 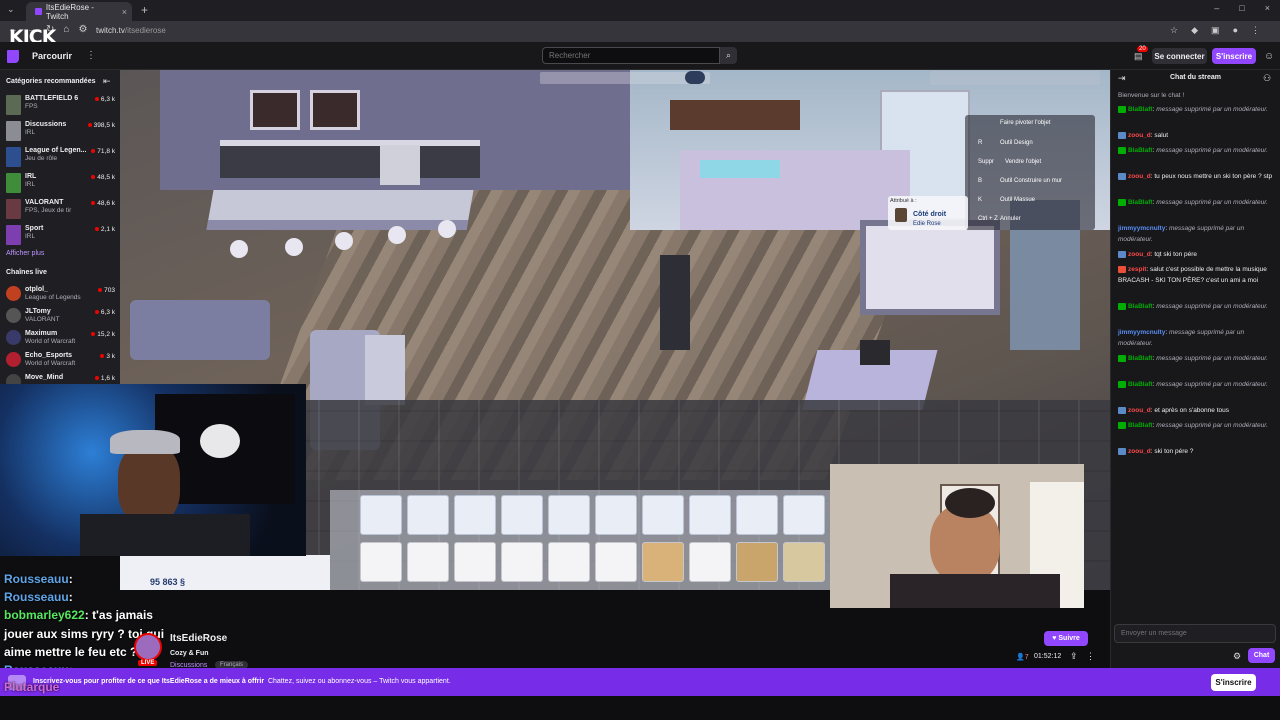 What do you see at coordinates (11, 9) in the screenshot?
I see `tab-search-icon: ⌄` at bounding box center [11, 9].